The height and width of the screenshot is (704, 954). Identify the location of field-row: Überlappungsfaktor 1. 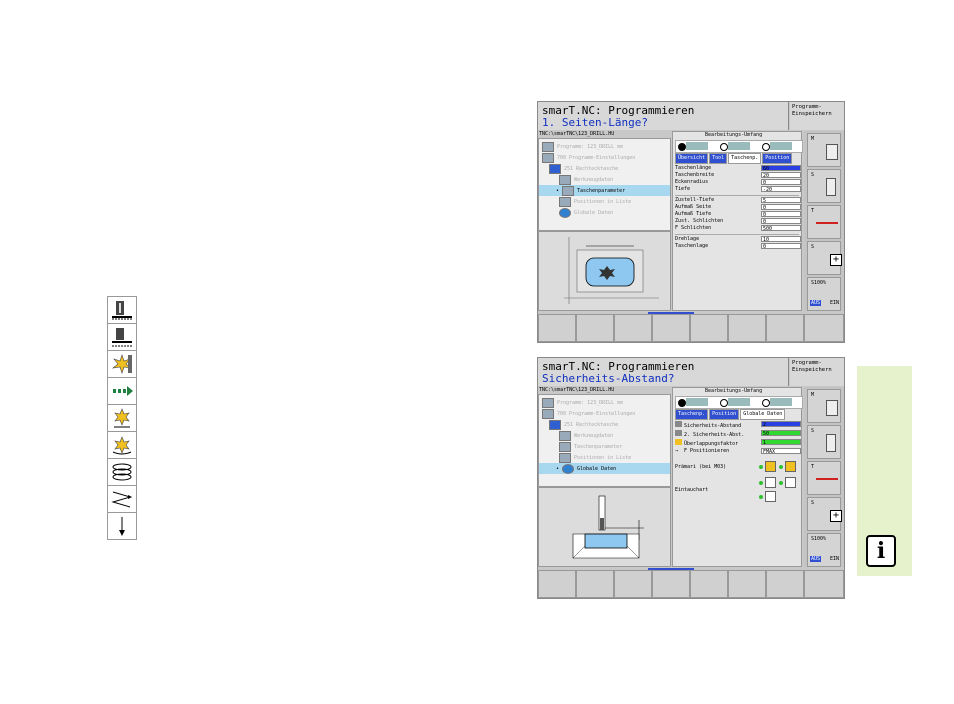
(738, 443).